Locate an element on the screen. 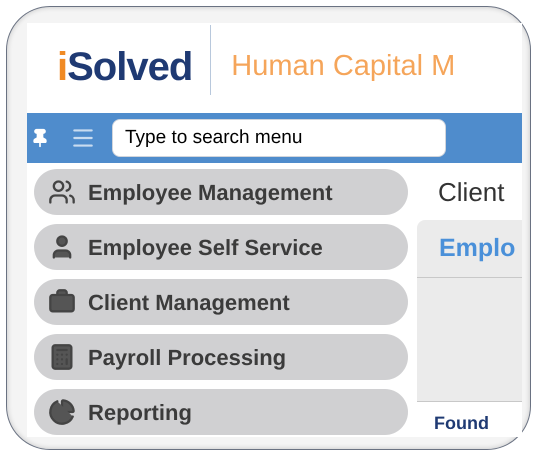  app-title: Human Capital M is located at coordinates (343, 66).